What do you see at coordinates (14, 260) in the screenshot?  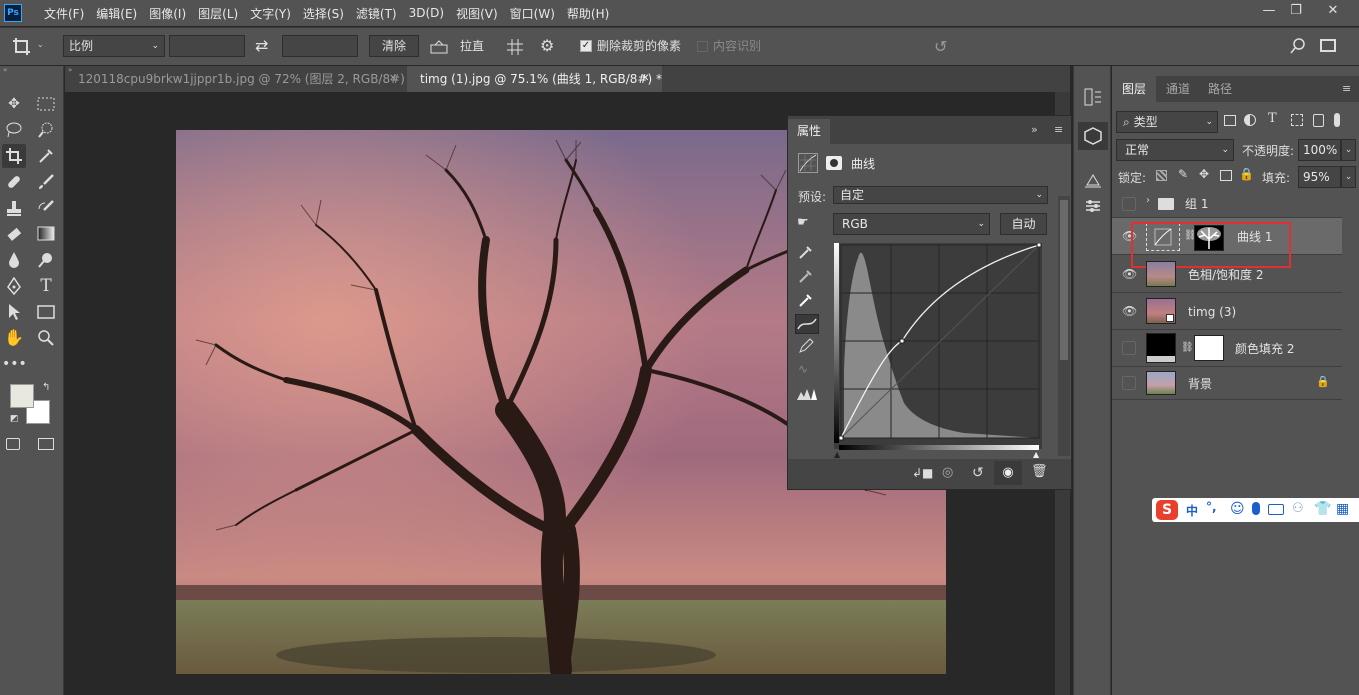 I see `blur-tool-icon` at bounding box center [14, 260].